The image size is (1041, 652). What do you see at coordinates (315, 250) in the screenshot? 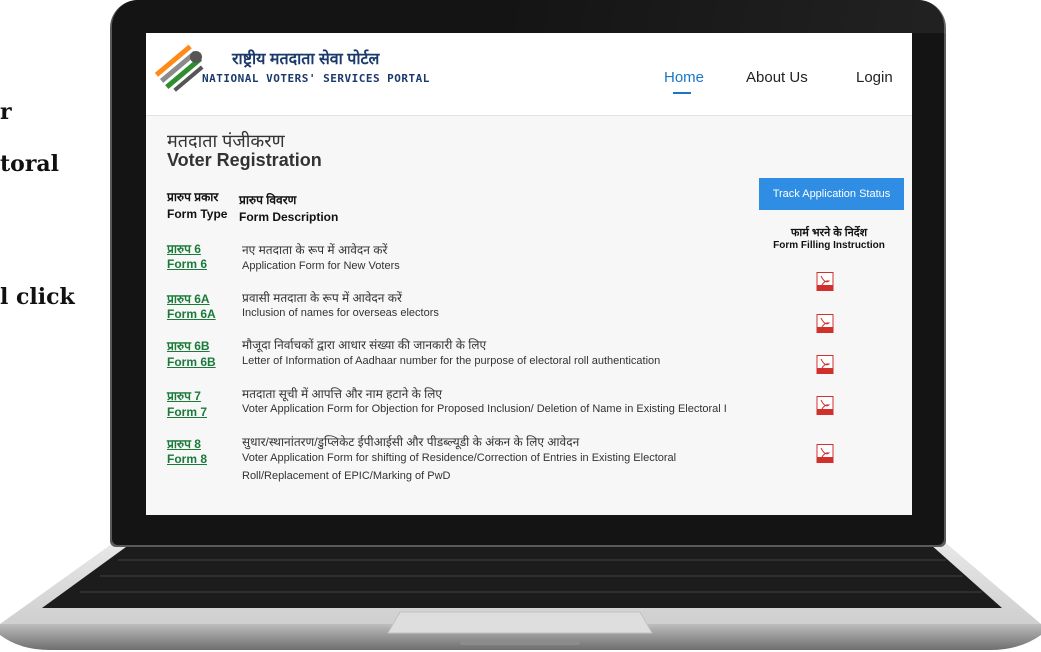
I see `form-6-description-hindi: नए मतदाता के रूप में आवेदन करें` at bounding box center [315, 250].